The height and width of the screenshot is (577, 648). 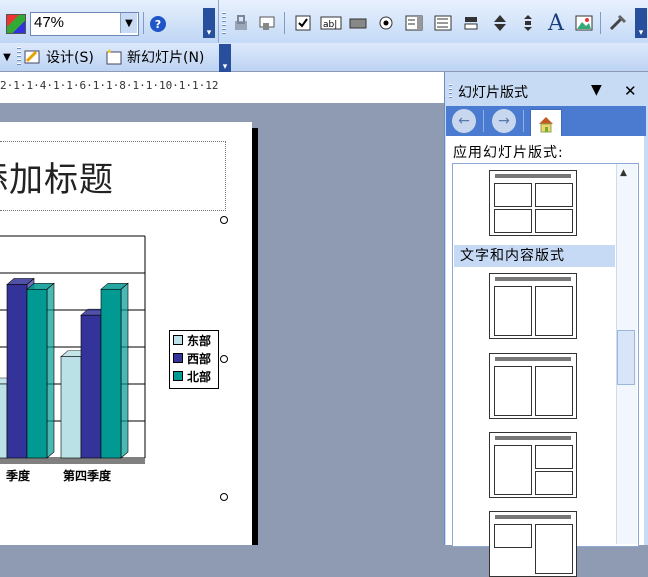 I want to click on more-controls-icon, so click(x=618, y=23).